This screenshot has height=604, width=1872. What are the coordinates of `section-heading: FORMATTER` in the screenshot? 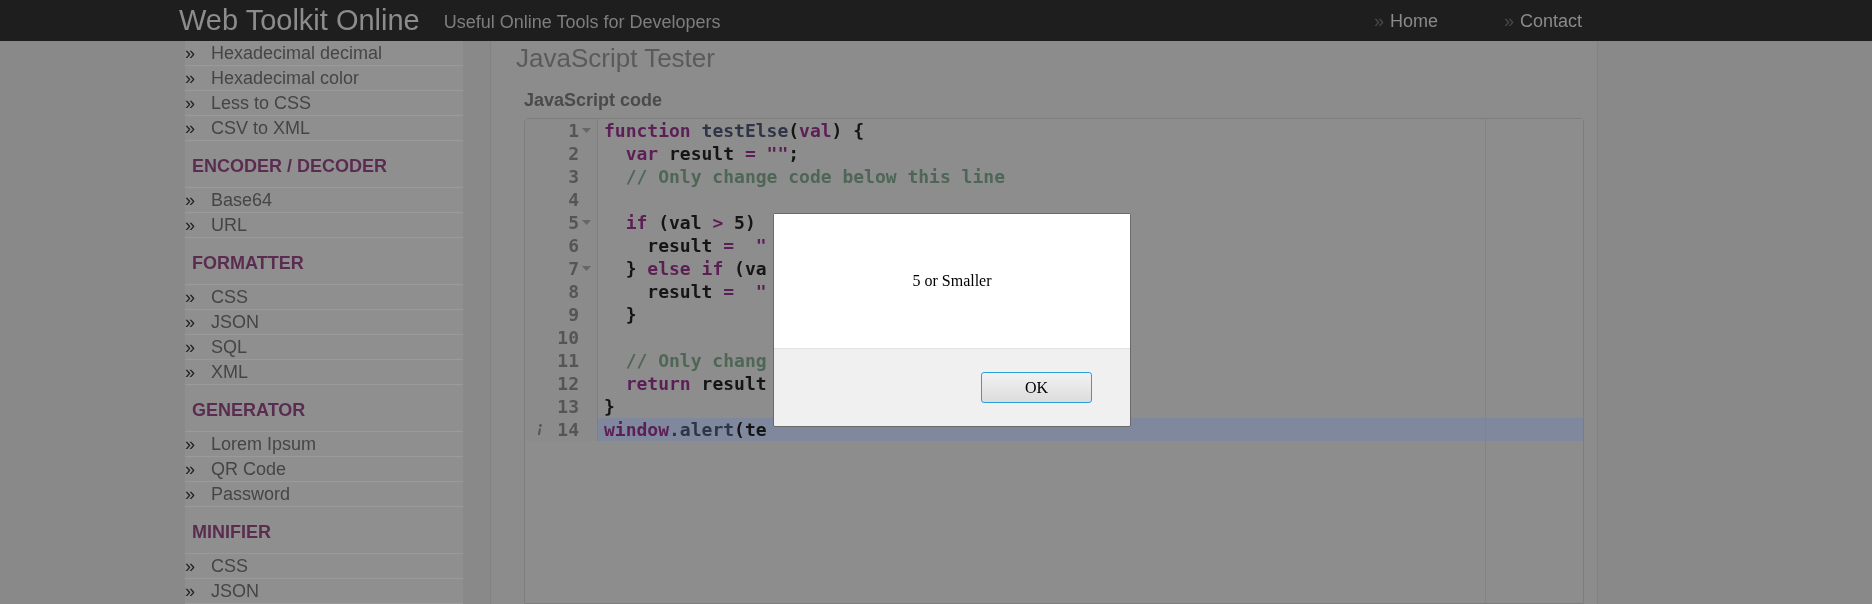 It's located at (324, 261).